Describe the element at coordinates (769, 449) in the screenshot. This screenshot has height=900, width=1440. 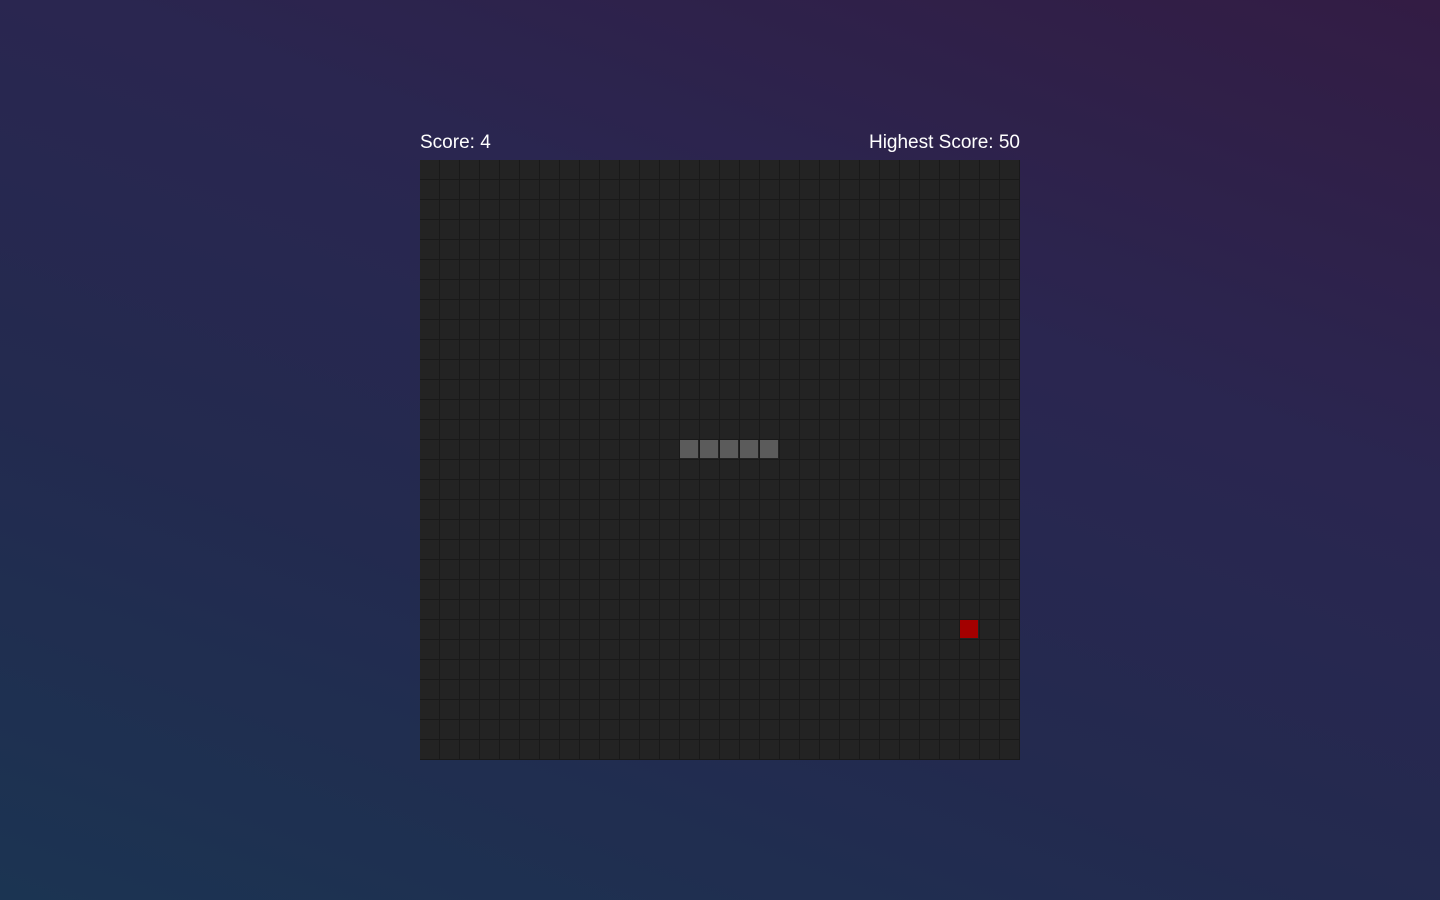
I see `snake-head` at that location.